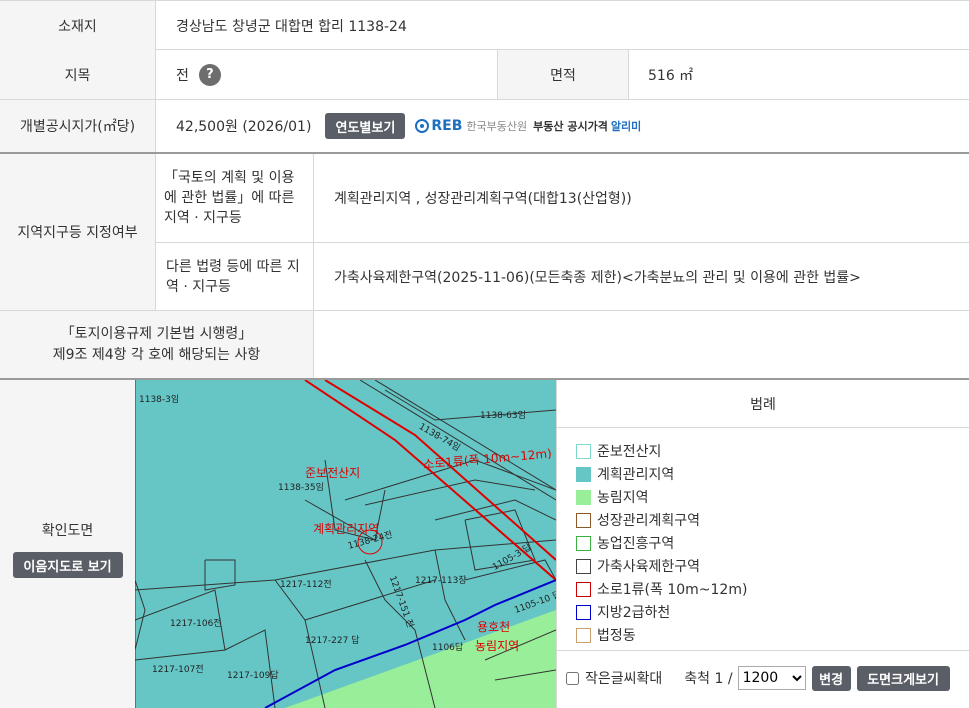 This screenshot has width=969, height=708. I want to click on scale-change-button: 변경, so click(831, 678).